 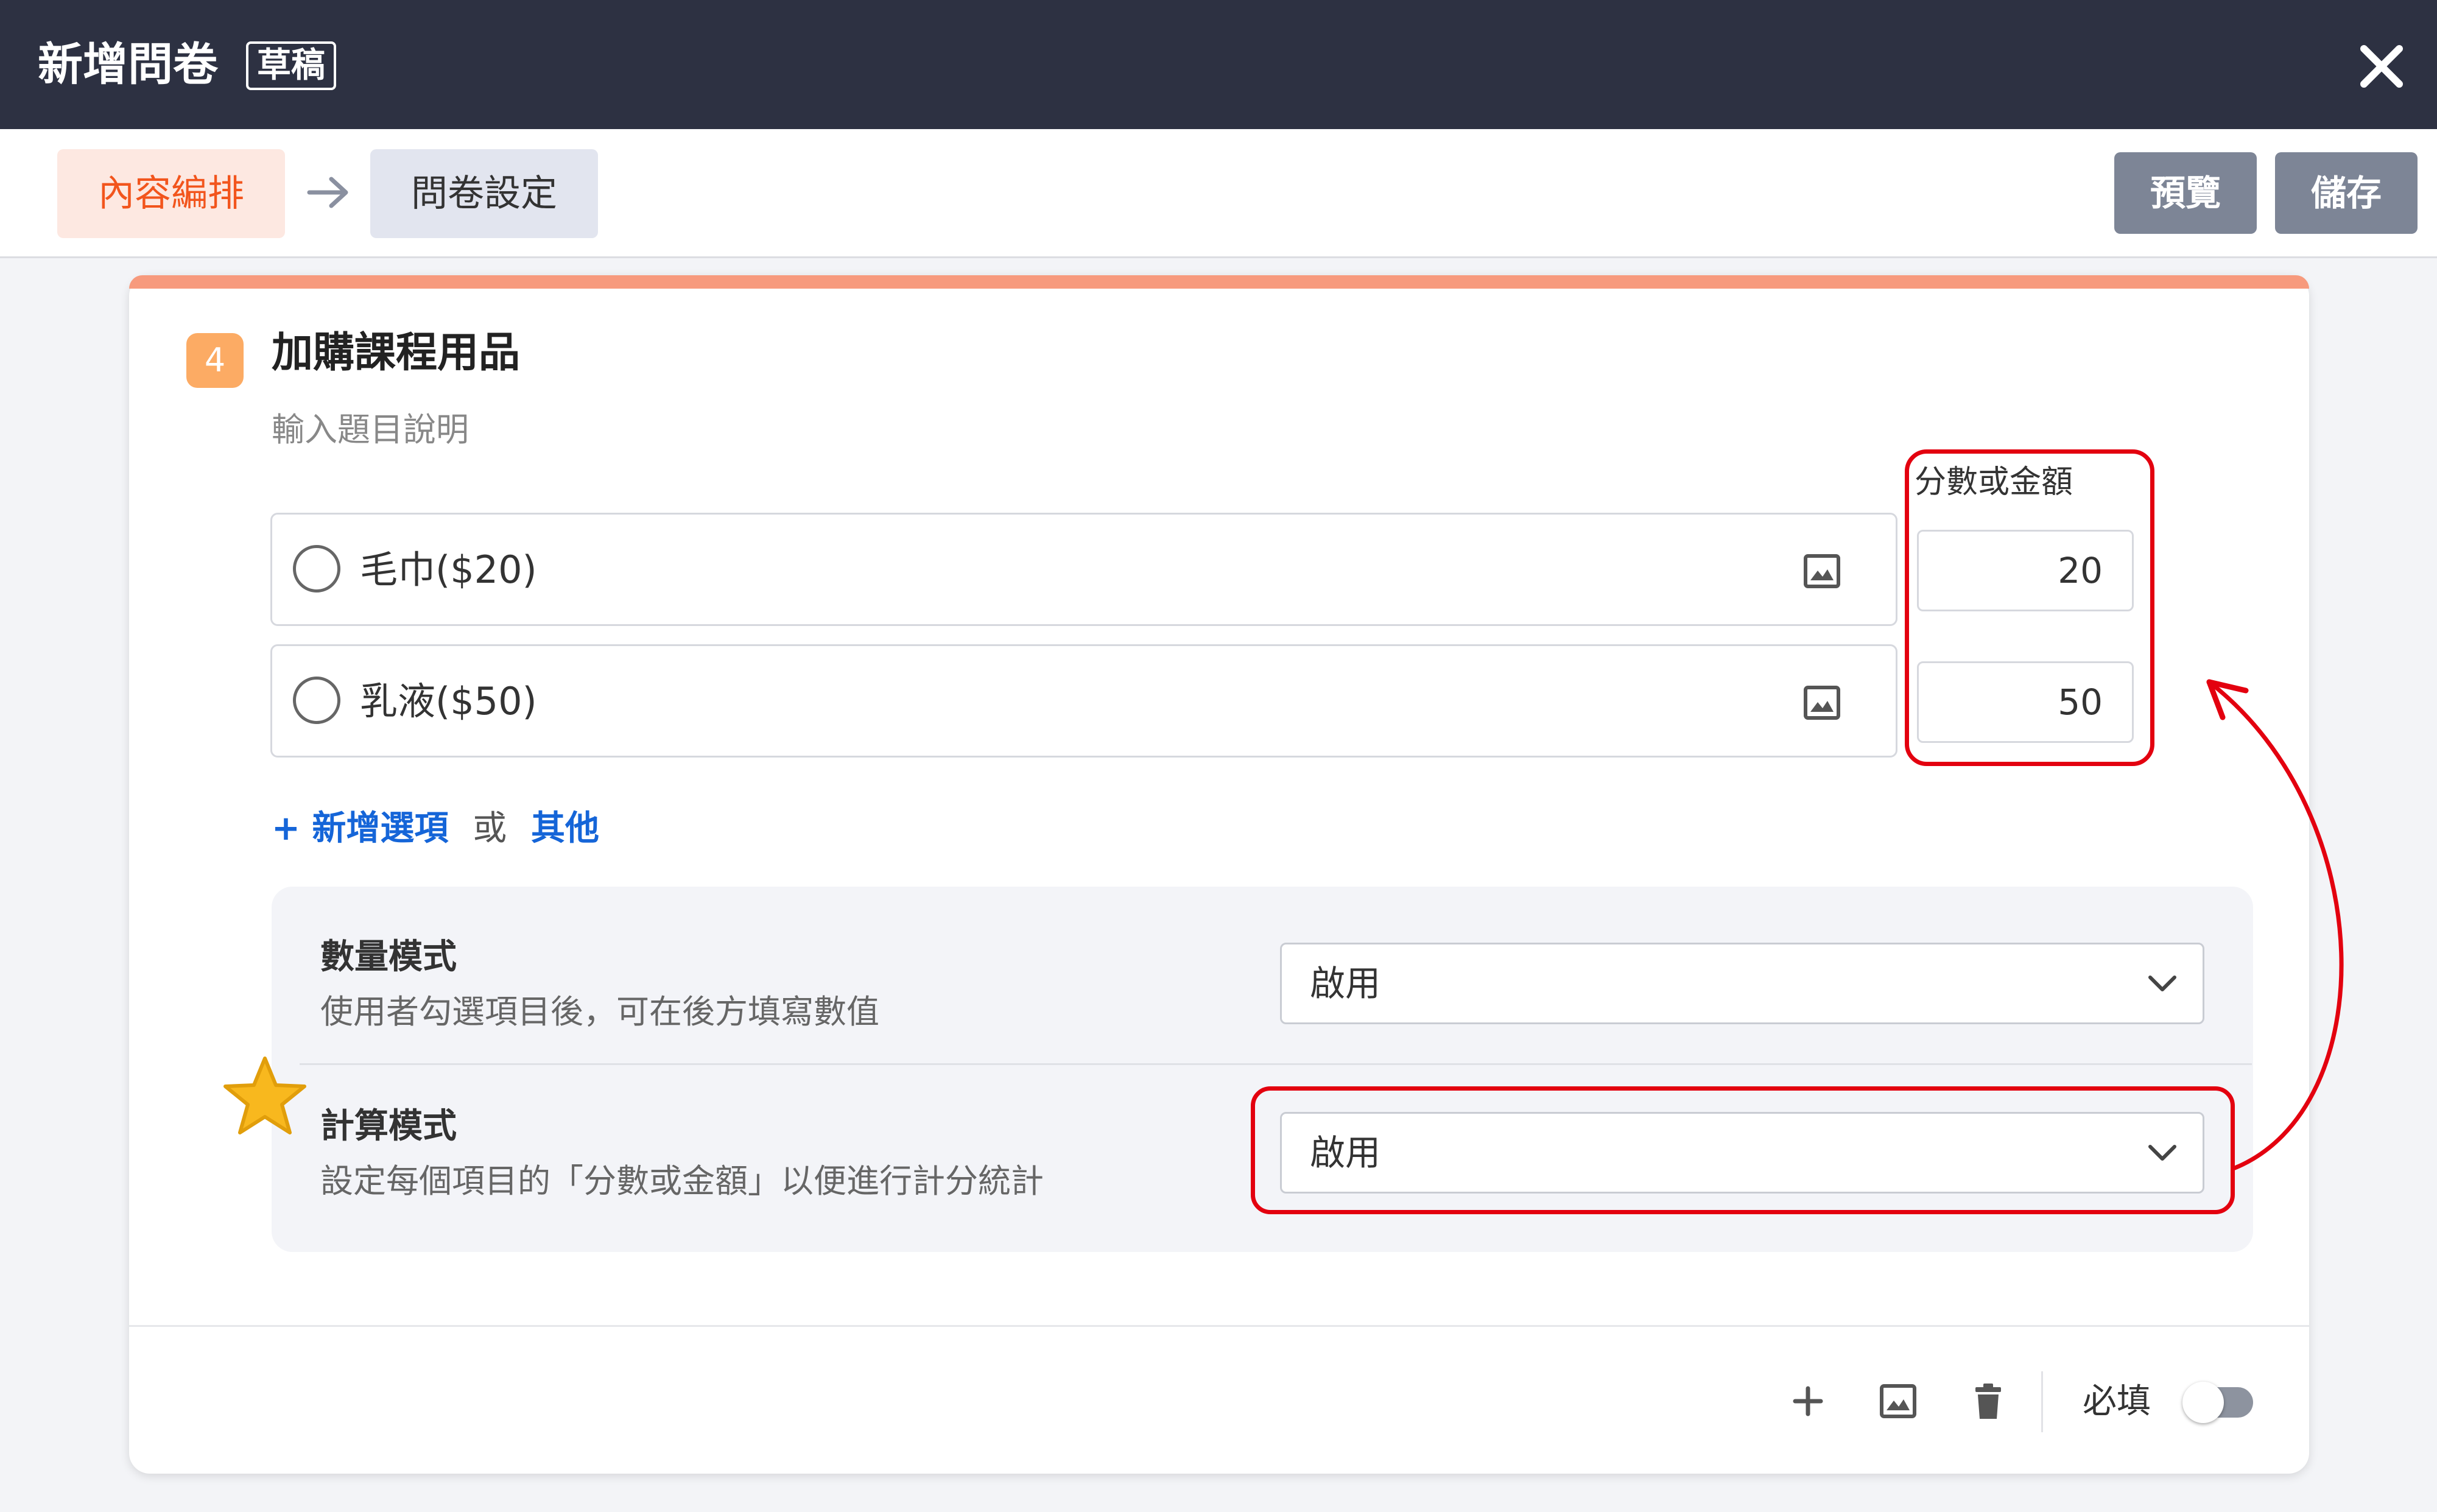 I want to click on option-row: 乳液($50), so click(x=1083, y=701).